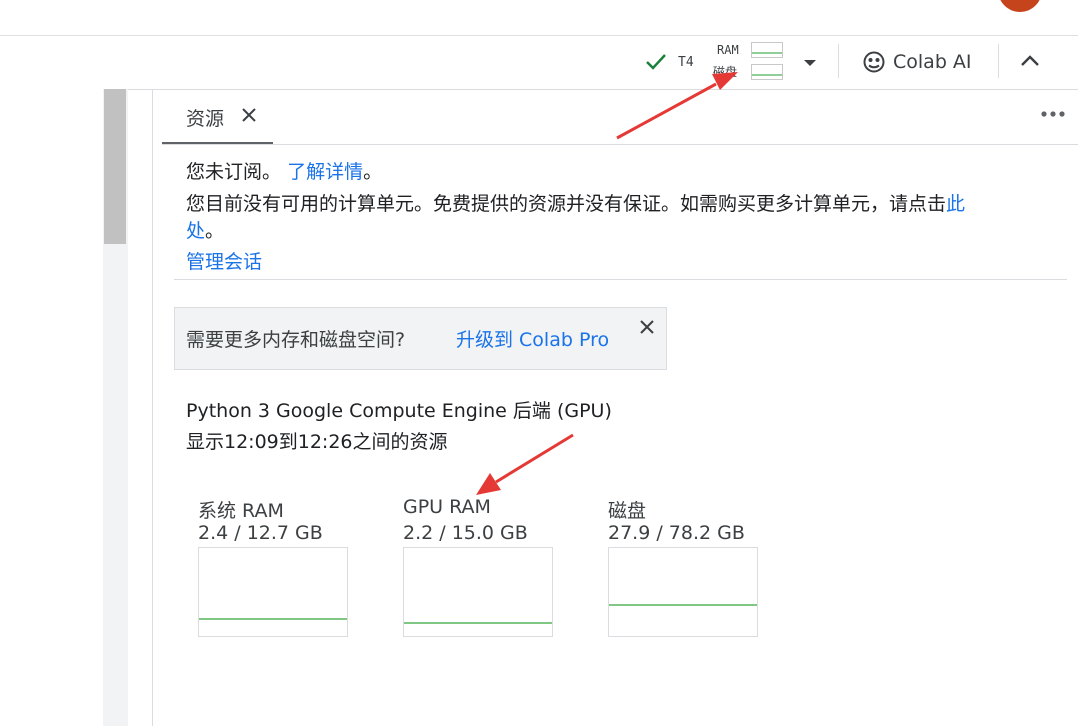 This screenshot has width=1078, height=726. What do you see at coordinates (874, 62) in the screenshot?
I see `colab-ai-icon` at bounding box center [874, 62].